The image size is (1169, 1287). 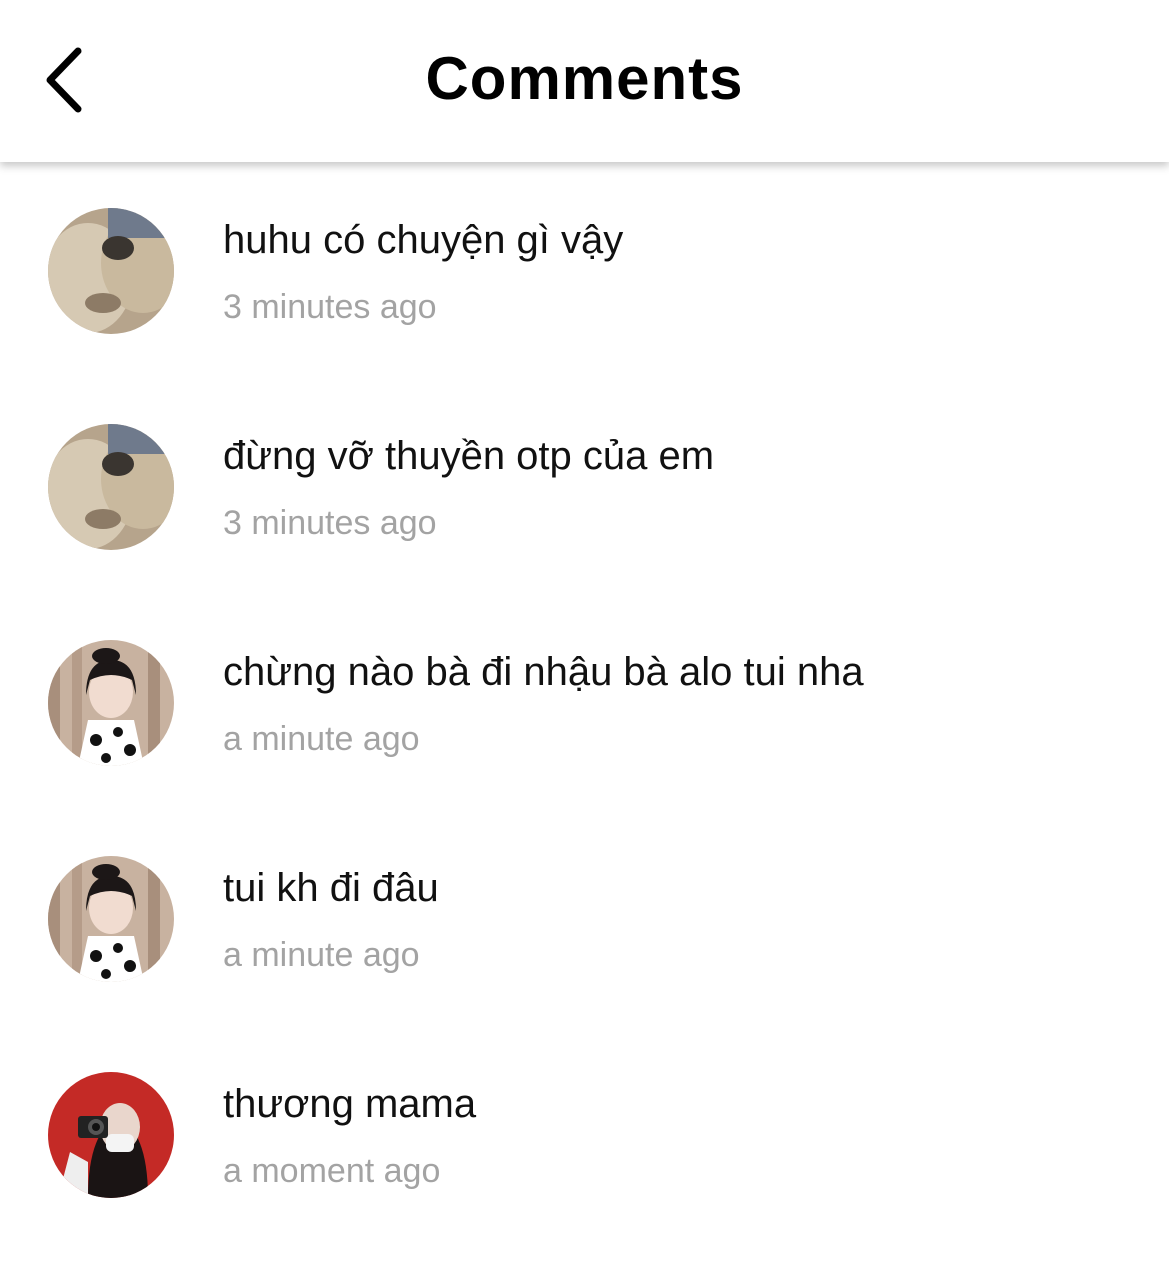 What do you see at coordinates (332, 1171) in the screenshot?
I see `comment-timestamp: a moment ago` at bounding box center [332, 1171].